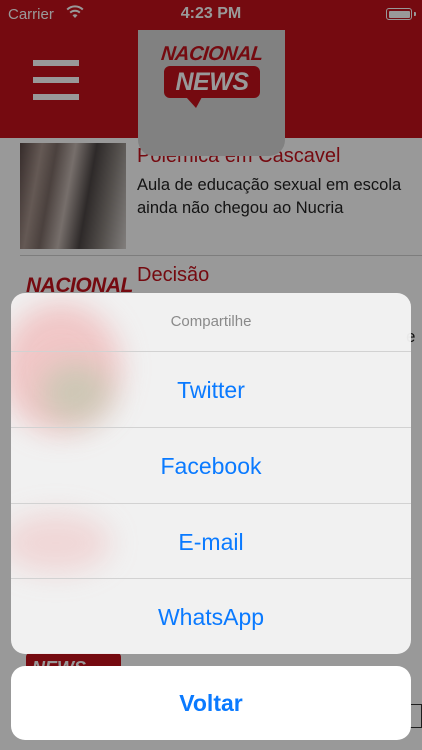 The height and width of the screenshot is (750, 422). I want to click on share-sheet-title: Compartilhe, so click(211, 321).